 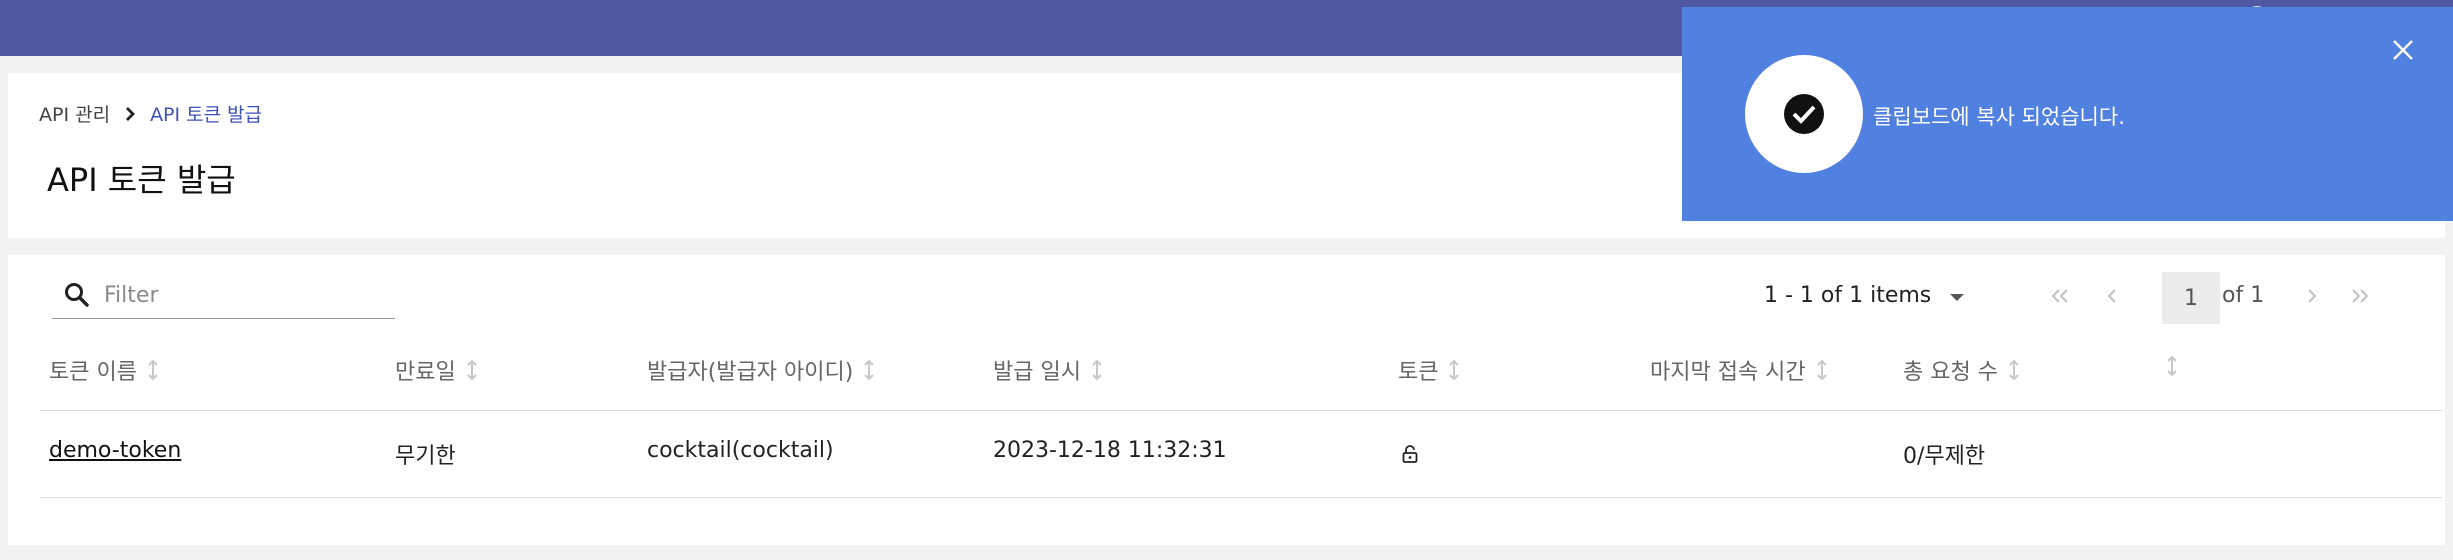 I want to click on column-label: 발급 일시, so click(x=1037, y=372).